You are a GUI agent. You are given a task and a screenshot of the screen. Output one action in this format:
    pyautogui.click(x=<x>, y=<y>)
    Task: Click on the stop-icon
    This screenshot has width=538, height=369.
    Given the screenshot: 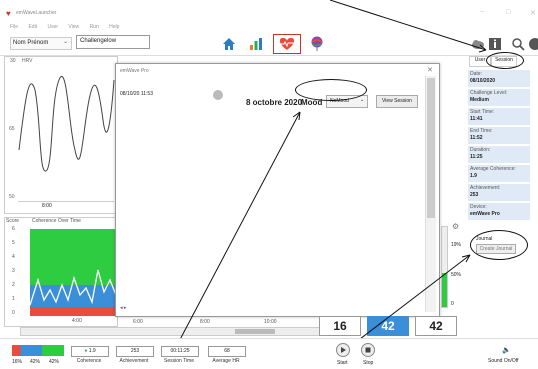 What is the action you would take?
    pyautogui.click(x=368, y=350)
    